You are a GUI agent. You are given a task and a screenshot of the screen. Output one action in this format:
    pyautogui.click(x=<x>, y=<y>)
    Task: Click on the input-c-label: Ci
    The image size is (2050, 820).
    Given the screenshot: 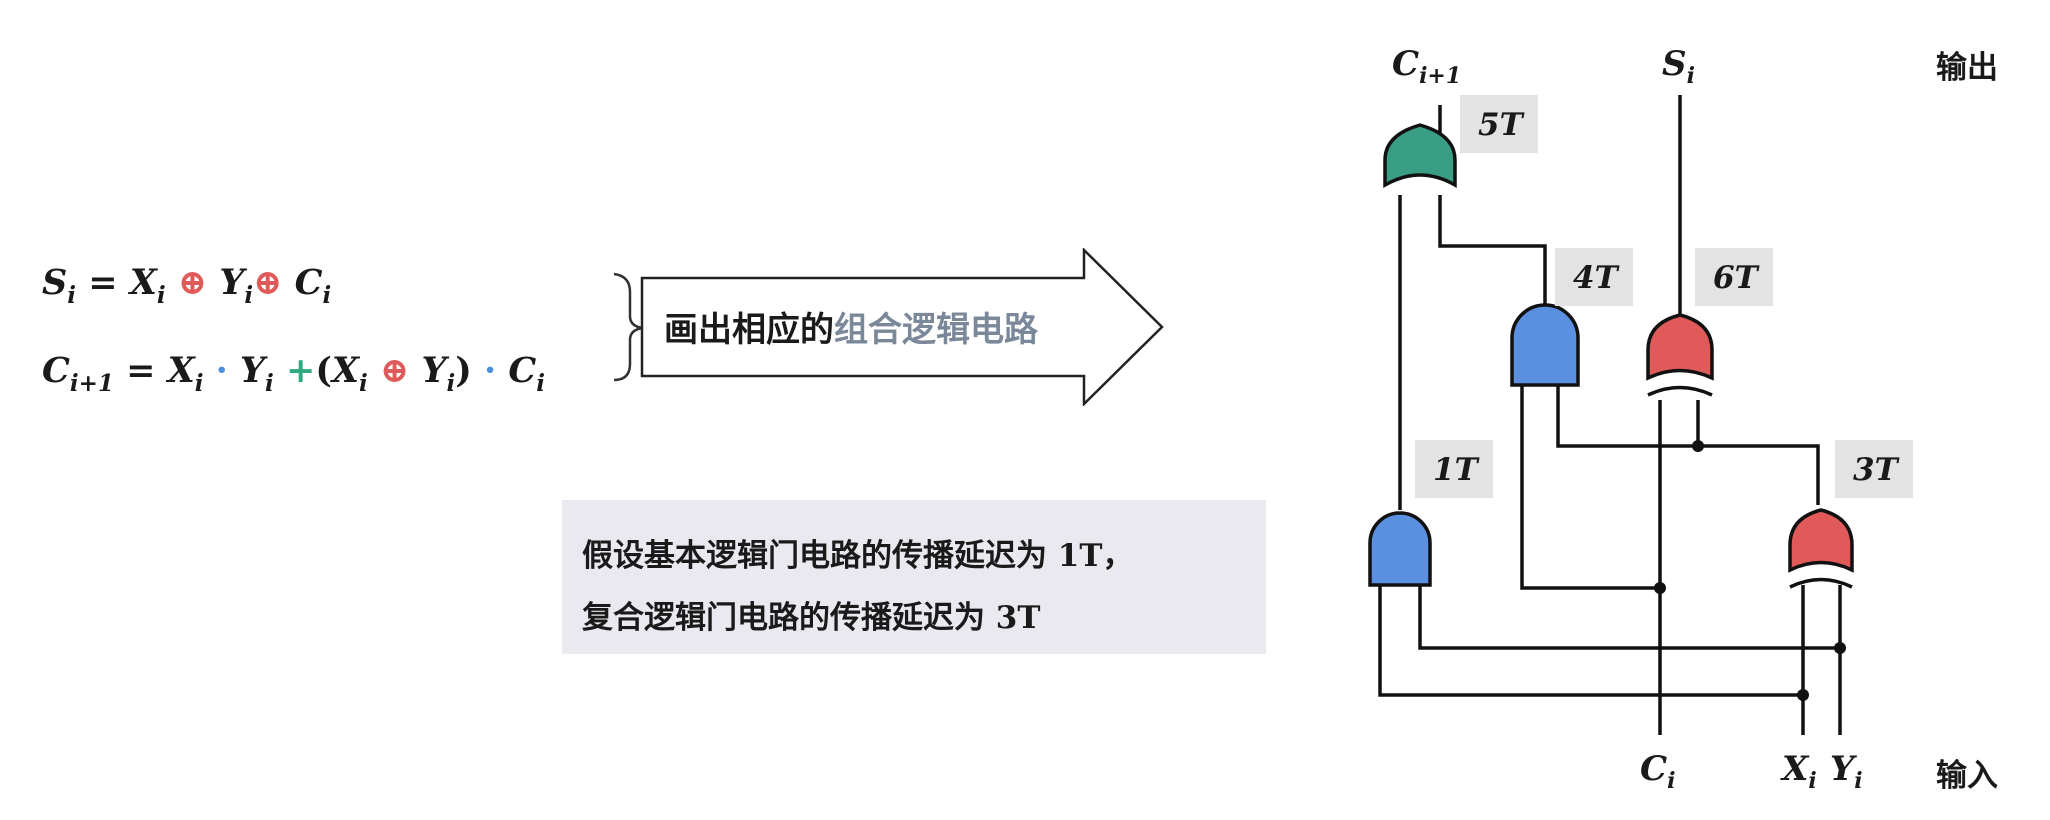 What is the action you would take?
    pyautogui.click(x=1657, y=771)
    